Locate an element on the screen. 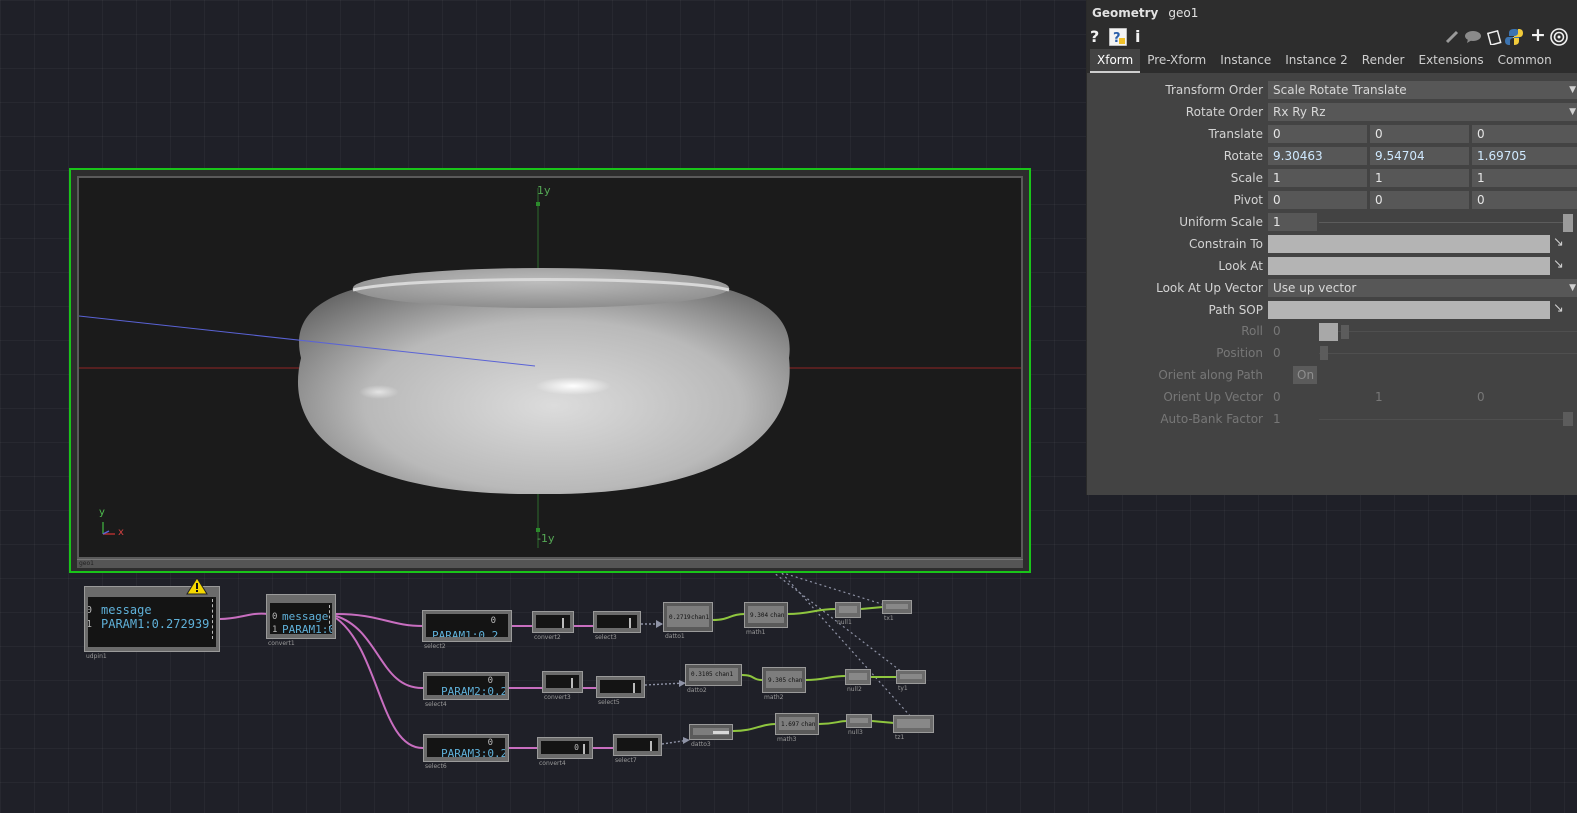  scale-z-field: 1 is located at coordinates (1524, 178).